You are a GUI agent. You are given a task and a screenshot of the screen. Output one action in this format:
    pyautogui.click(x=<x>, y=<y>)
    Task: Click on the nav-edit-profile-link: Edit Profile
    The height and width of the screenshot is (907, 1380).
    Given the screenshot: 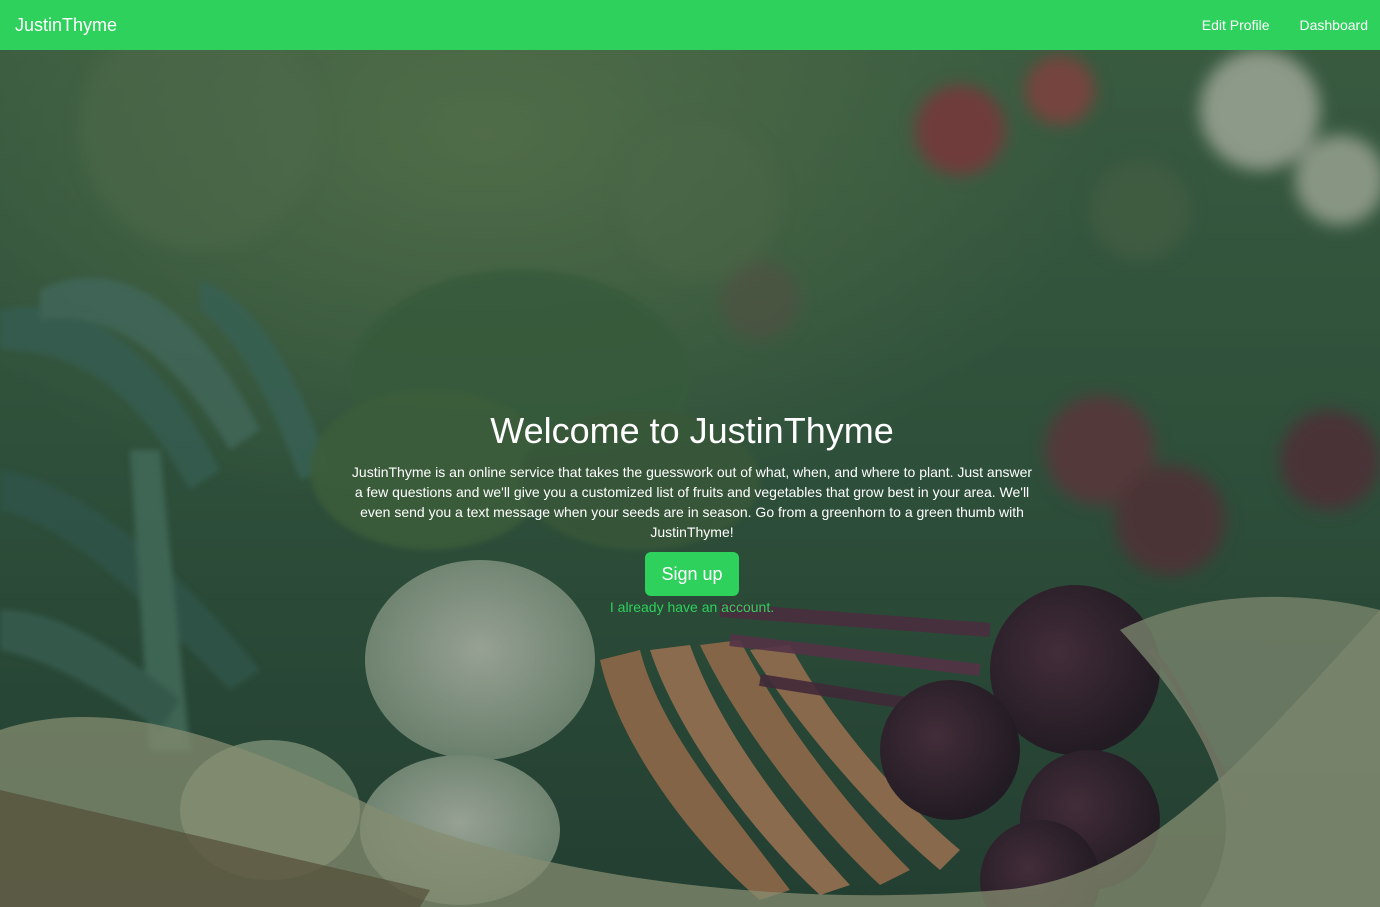 What is the action you would take?
    pyautogui.click(x=1236, y=25)
    